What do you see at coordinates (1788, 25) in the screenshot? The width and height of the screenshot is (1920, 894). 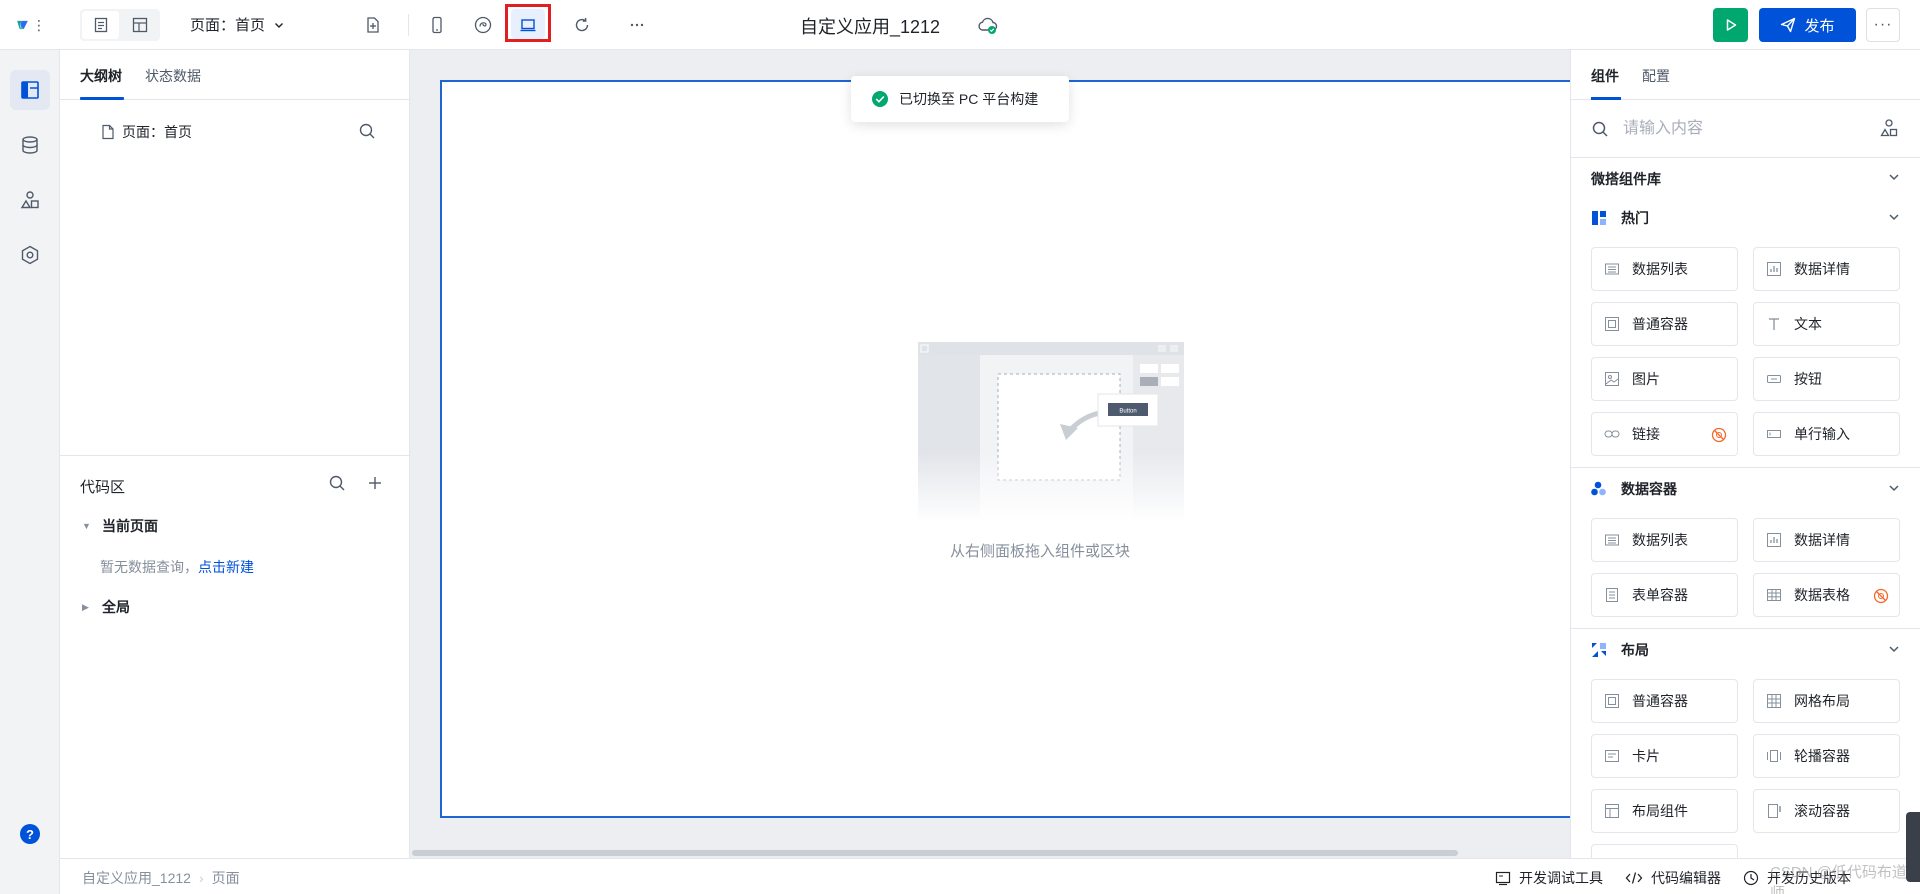 I see `send-icon` at bounding box center [1788, 25].